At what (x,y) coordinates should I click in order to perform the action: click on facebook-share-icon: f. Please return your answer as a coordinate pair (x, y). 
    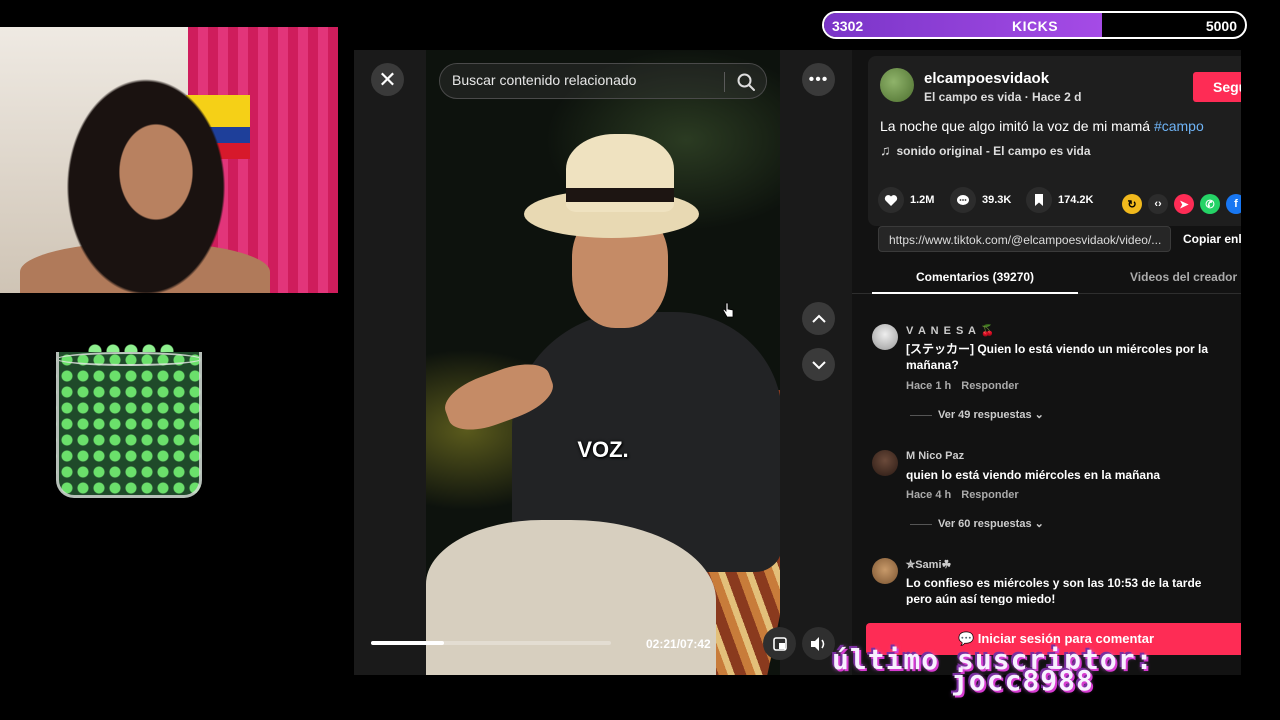
    Looking at the image, I should click on (1233, 204).